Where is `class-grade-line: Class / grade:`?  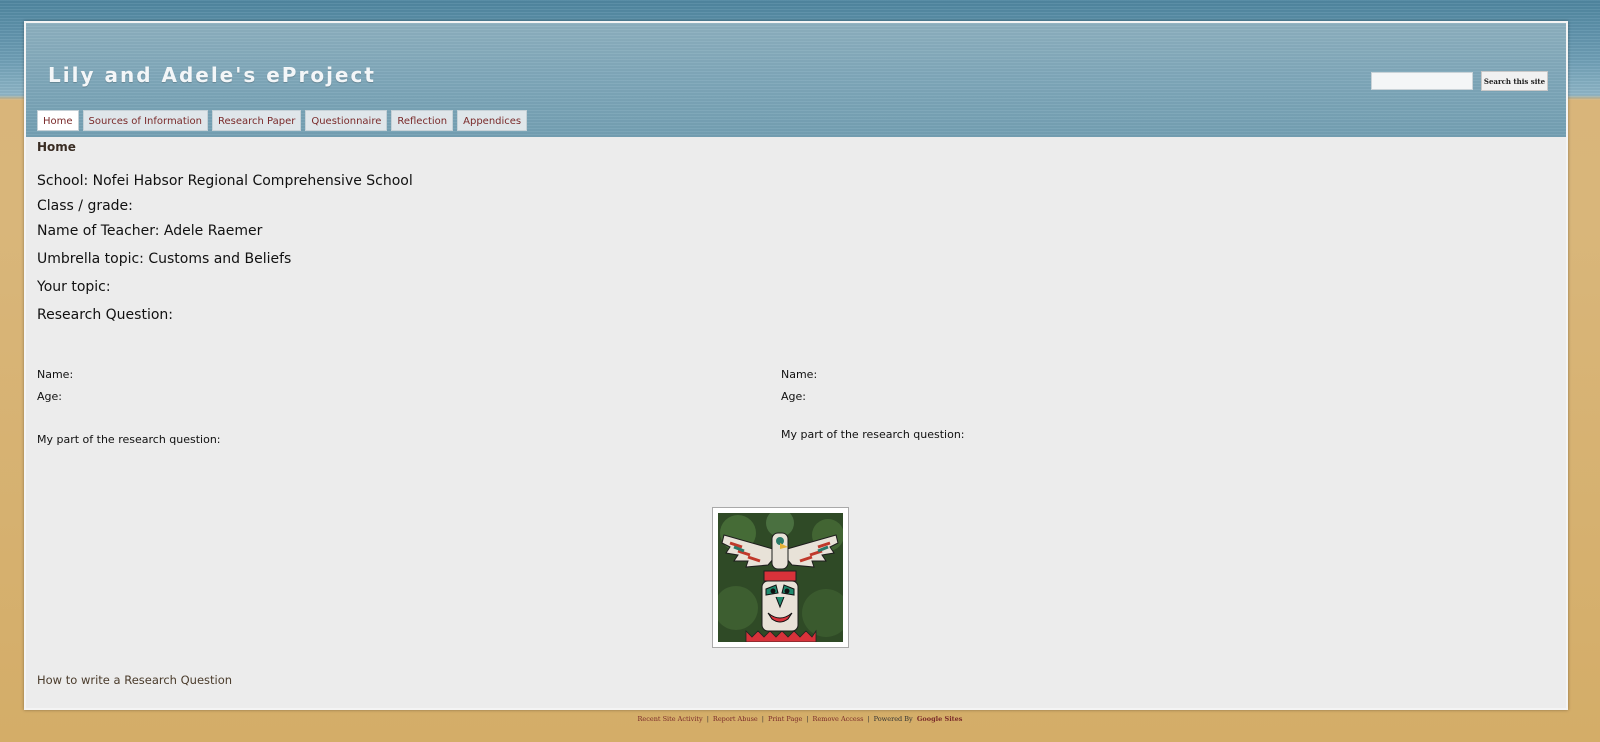 class-grade-line: Class / grade: is located at coordinates (85, 206).